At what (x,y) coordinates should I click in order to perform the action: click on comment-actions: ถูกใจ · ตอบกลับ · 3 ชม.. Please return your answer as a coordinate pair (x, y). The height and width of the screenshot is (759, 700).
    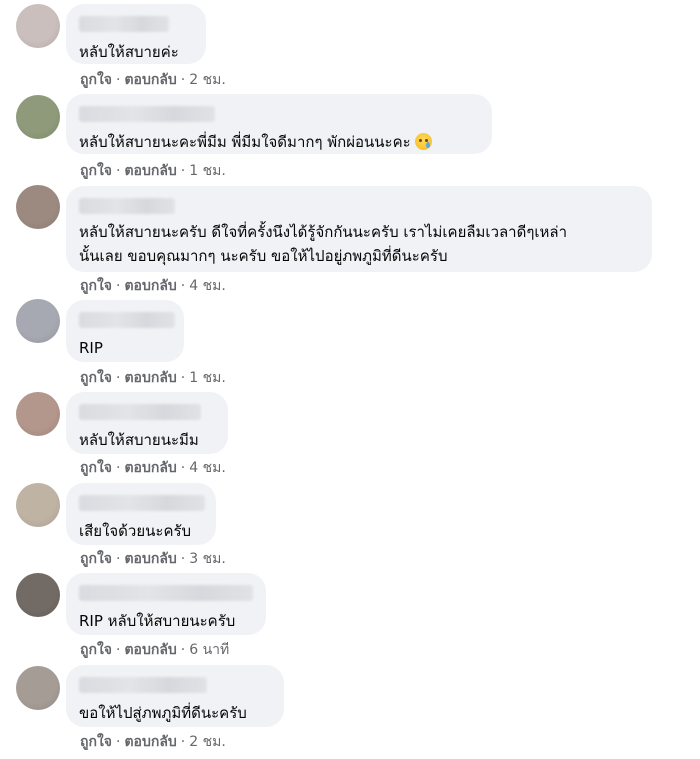
    Looking at the image, I should click on (153, 559).